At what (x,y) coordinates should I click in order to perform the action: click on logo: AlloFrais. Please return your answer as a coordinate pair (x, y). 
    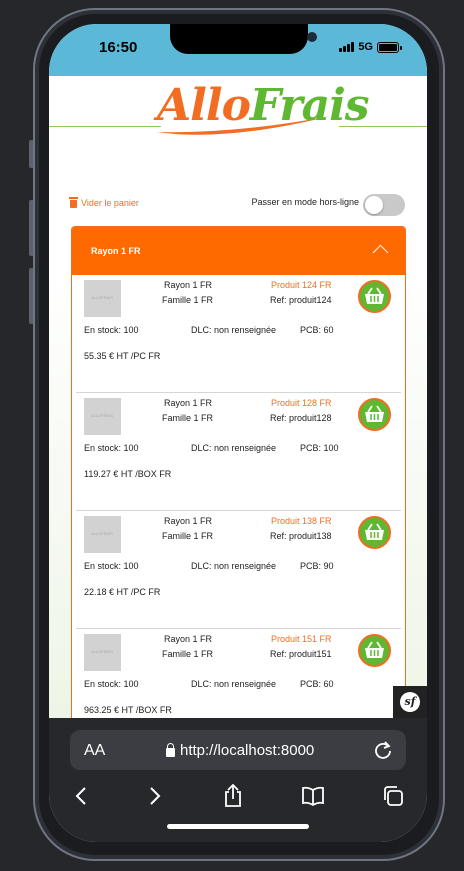
    Looking at the image, I should click on (263, 105).